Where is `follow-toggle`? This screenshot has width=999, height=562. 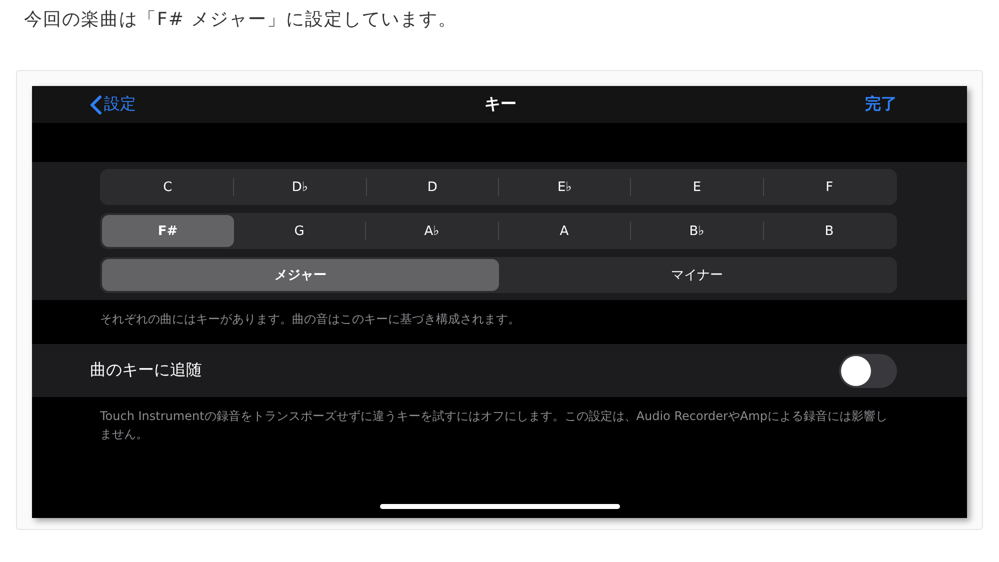
follow-toggle is located at coordinates (868, 371).